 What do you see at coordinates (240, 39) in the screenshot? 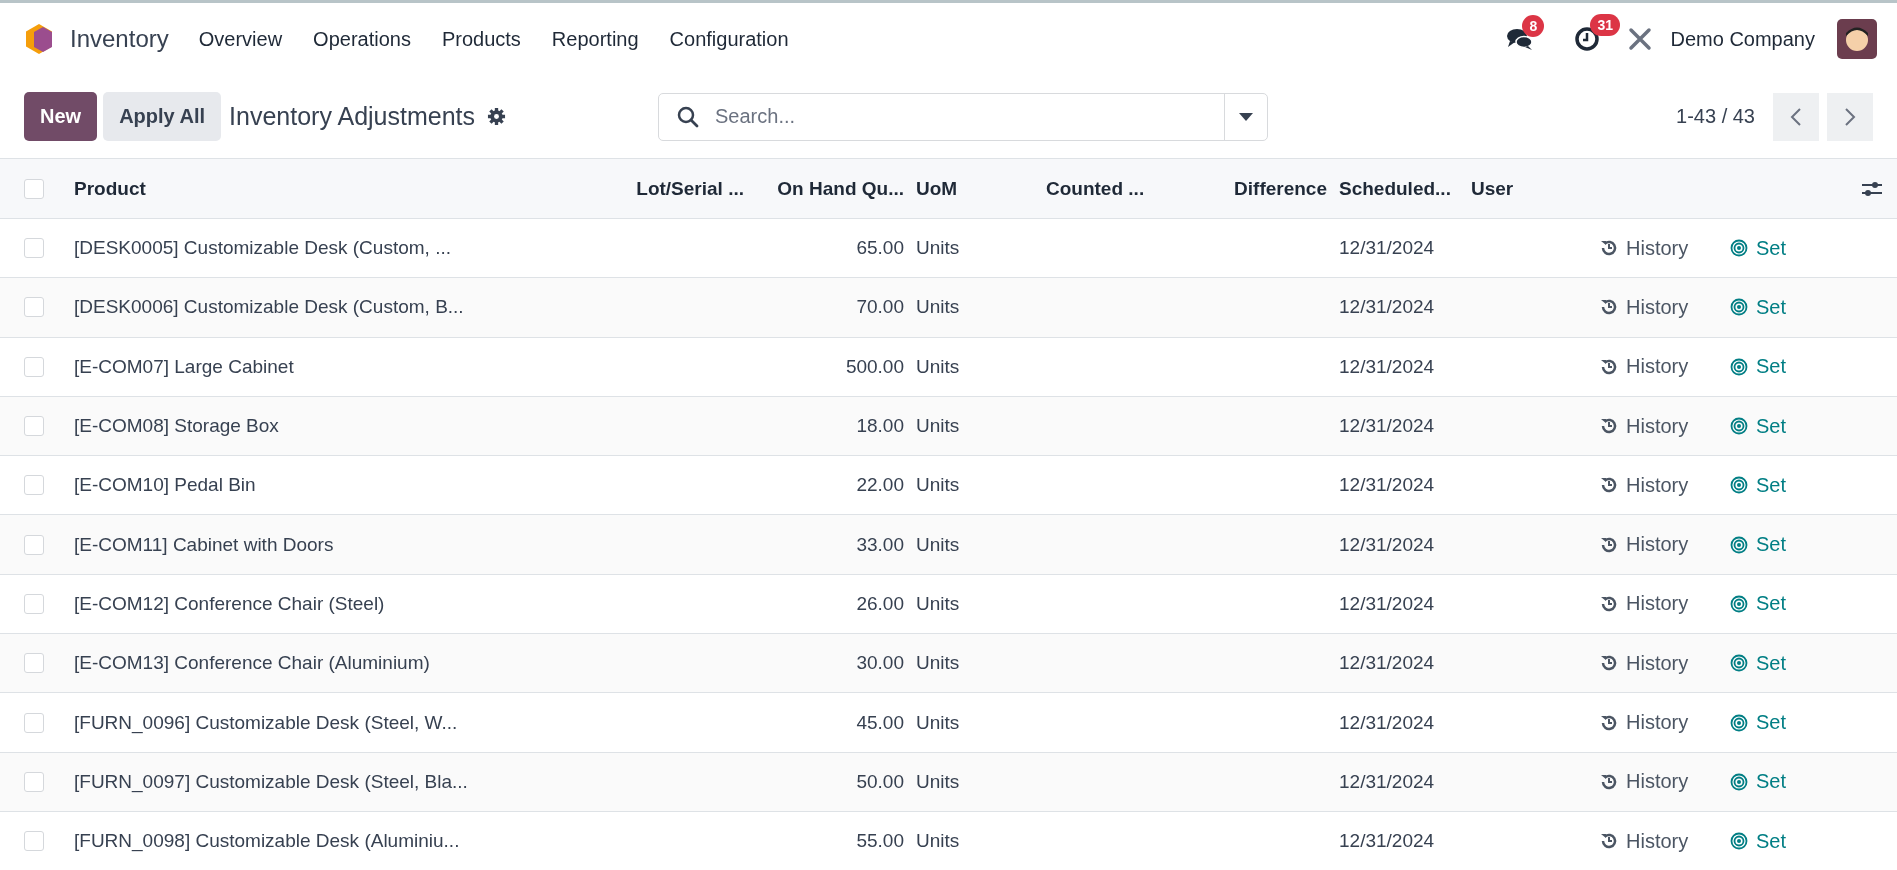
I see `menu-item: Overview` at bounding box center [240, 39].